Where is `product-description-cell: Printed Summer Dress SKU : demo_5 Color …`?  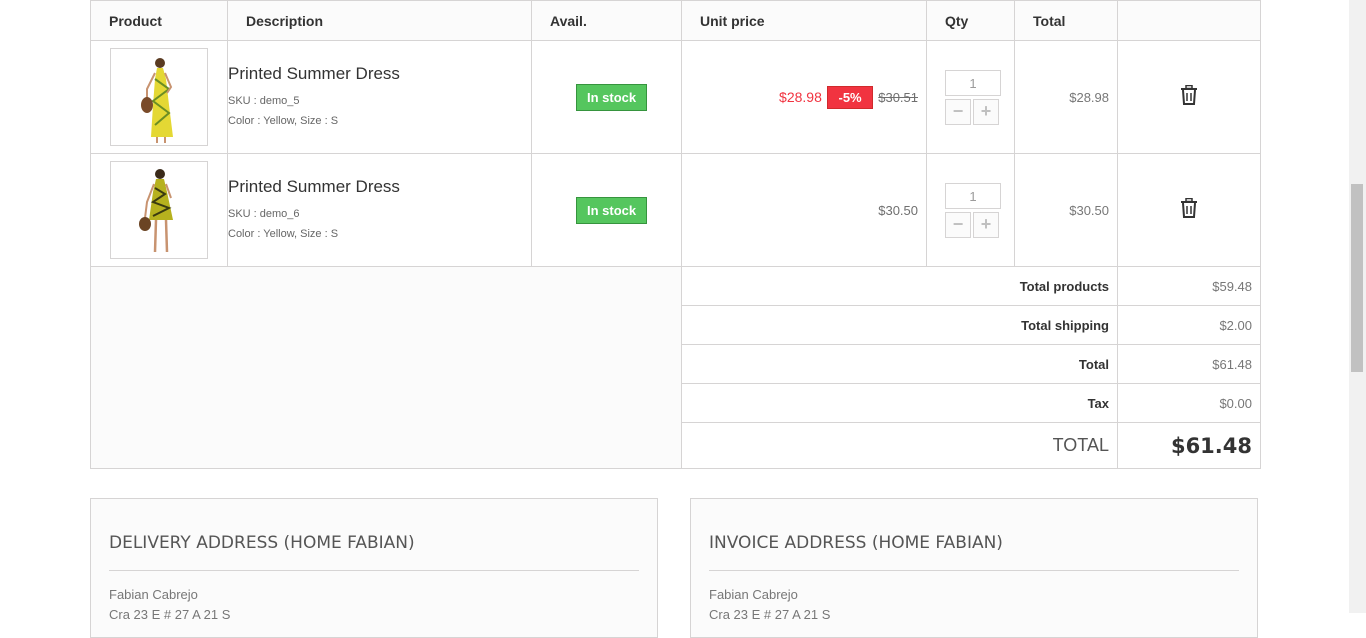
product-description-cell: Printed Summer Dress SKU : demo_5 Color … is located at coordinates (379, 97).